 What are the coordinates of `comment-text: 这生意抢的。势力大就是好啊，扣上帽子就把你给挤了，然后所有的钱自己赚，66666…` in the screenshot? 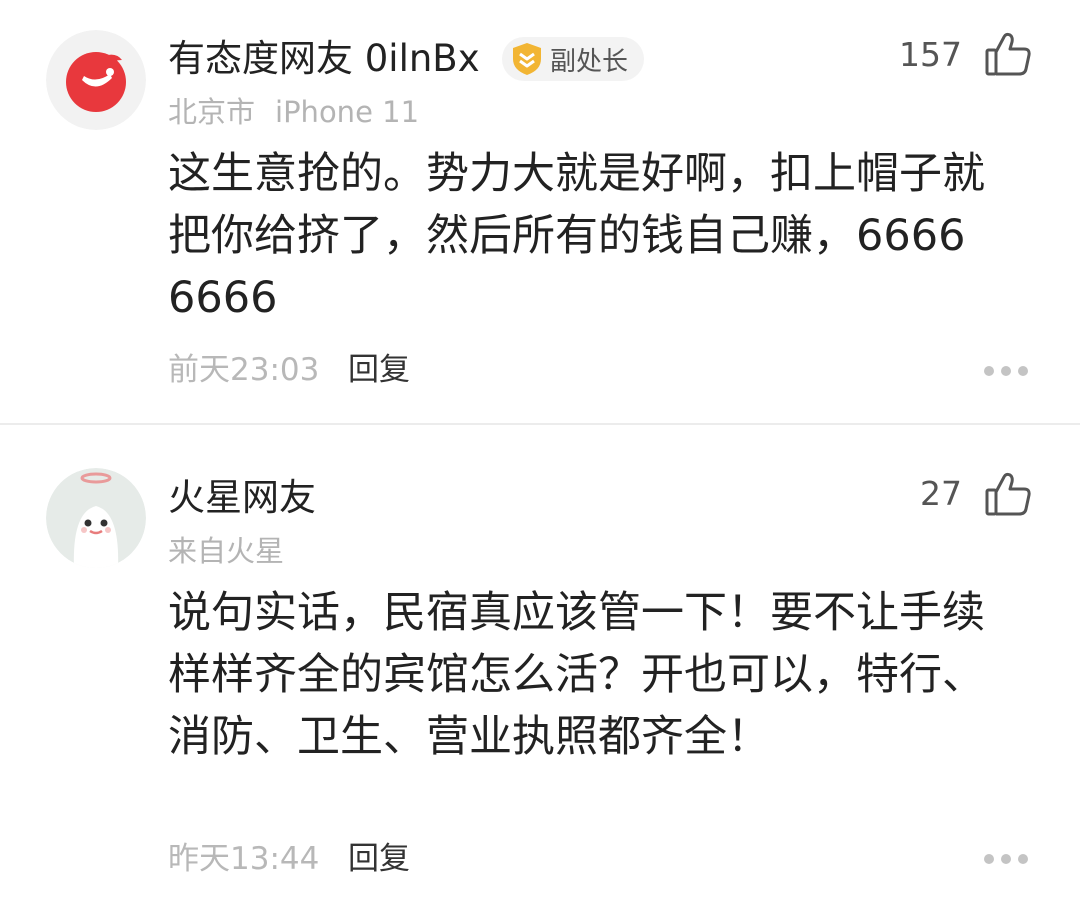 It's located at (576, 236).